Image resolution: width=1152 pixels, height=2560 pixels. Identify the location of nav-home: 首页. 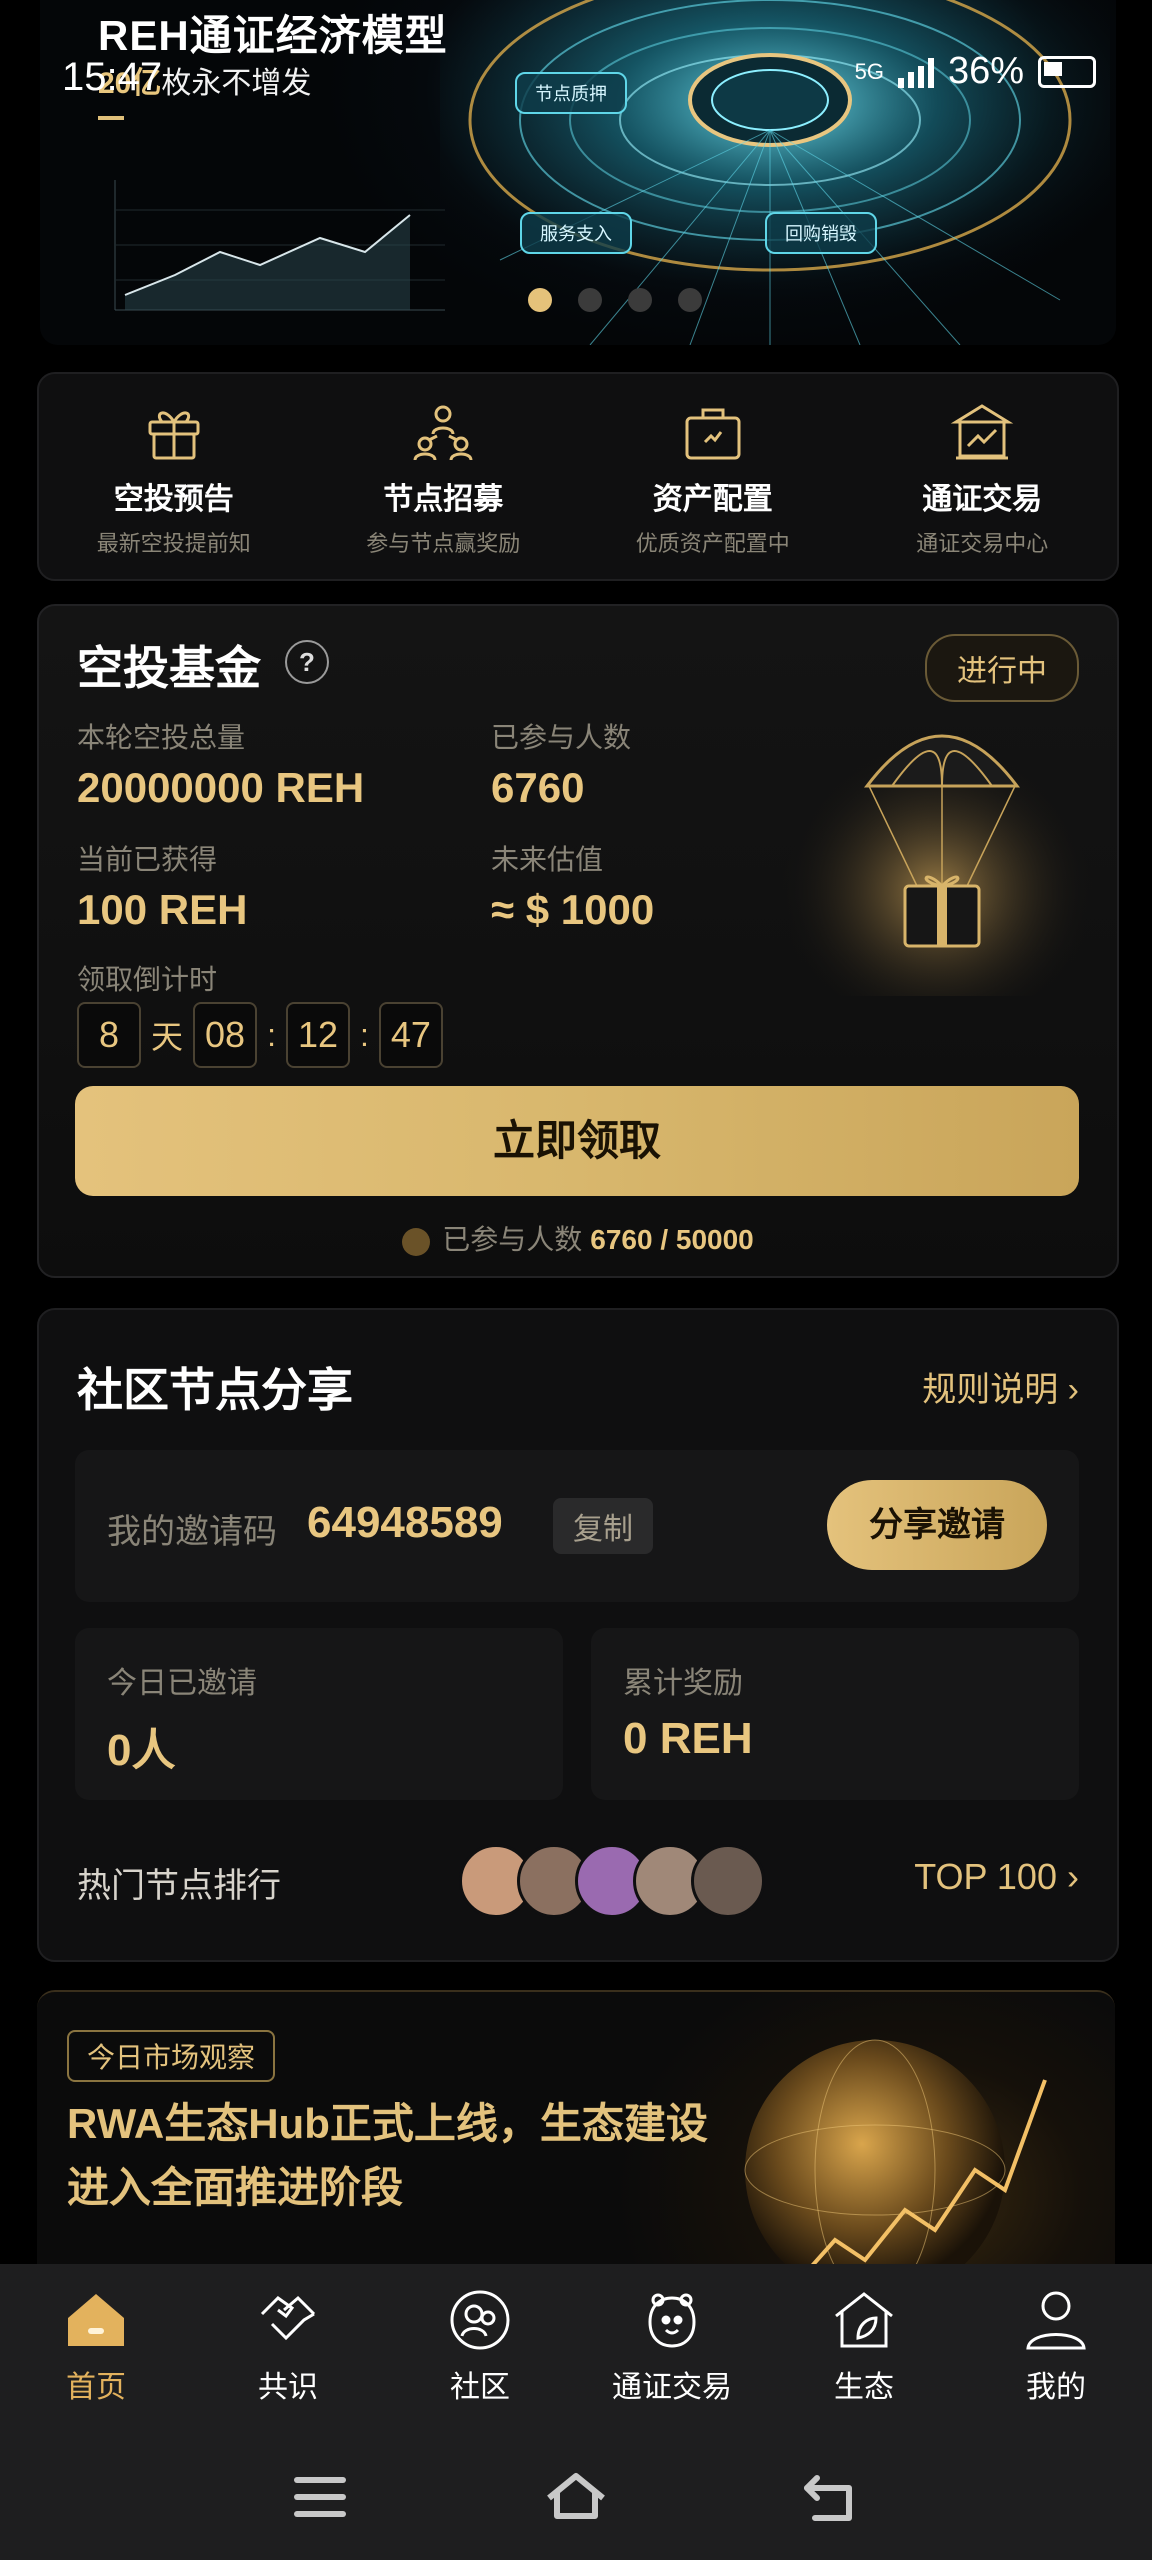
(96, 2348).